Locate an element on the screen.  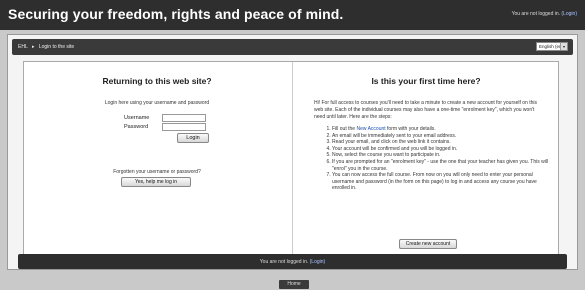
login-info: You are not logged in. (Login) is located at coordinates (544, 14).